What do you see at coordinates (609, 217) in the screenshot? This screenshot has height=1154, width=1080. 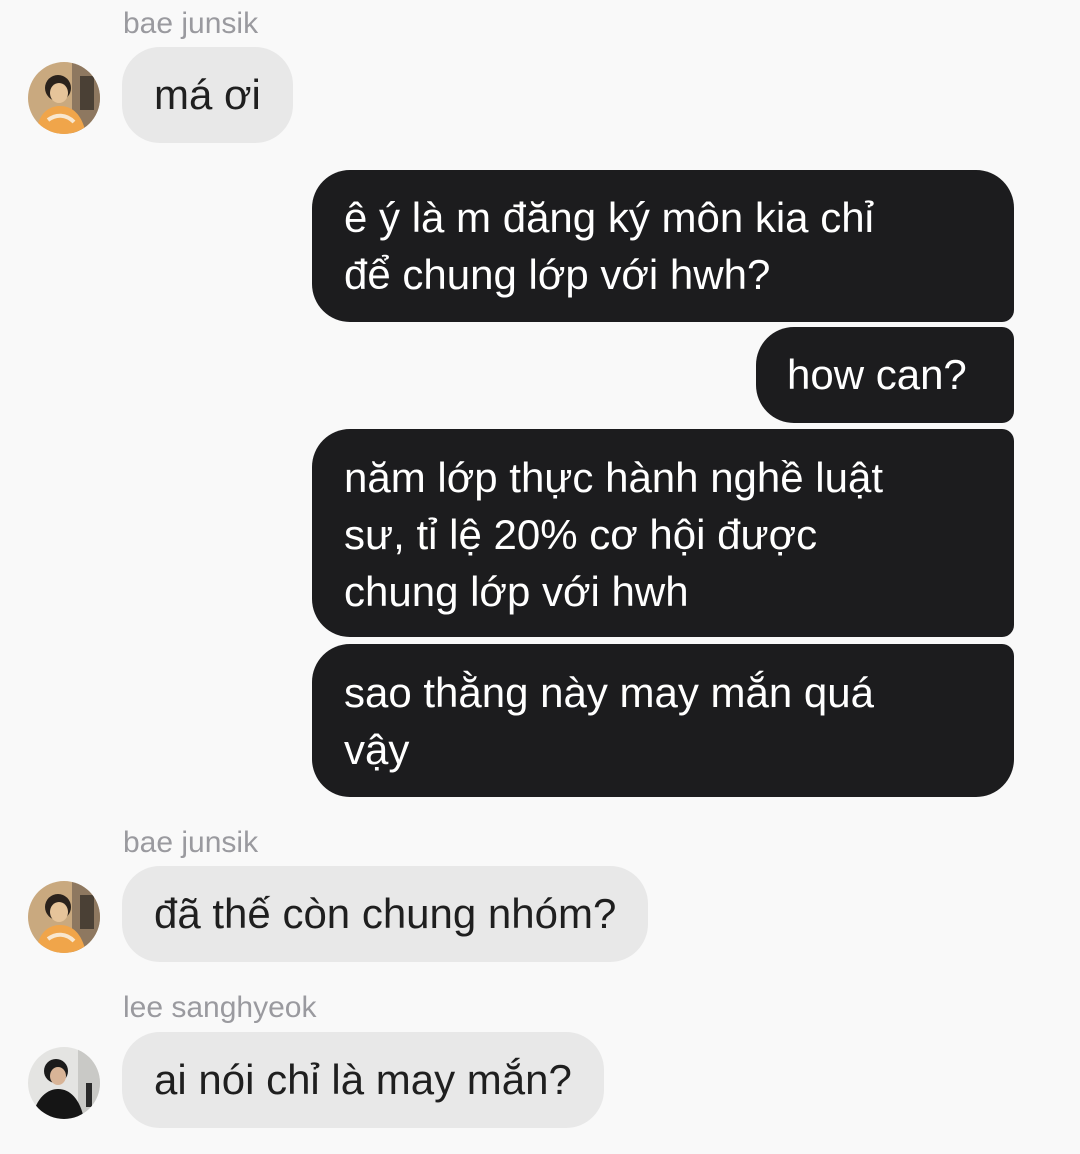 I see `message-text-line: ê ý là m đăng ký môn kia chỉ` at bounding box center [609, 217].